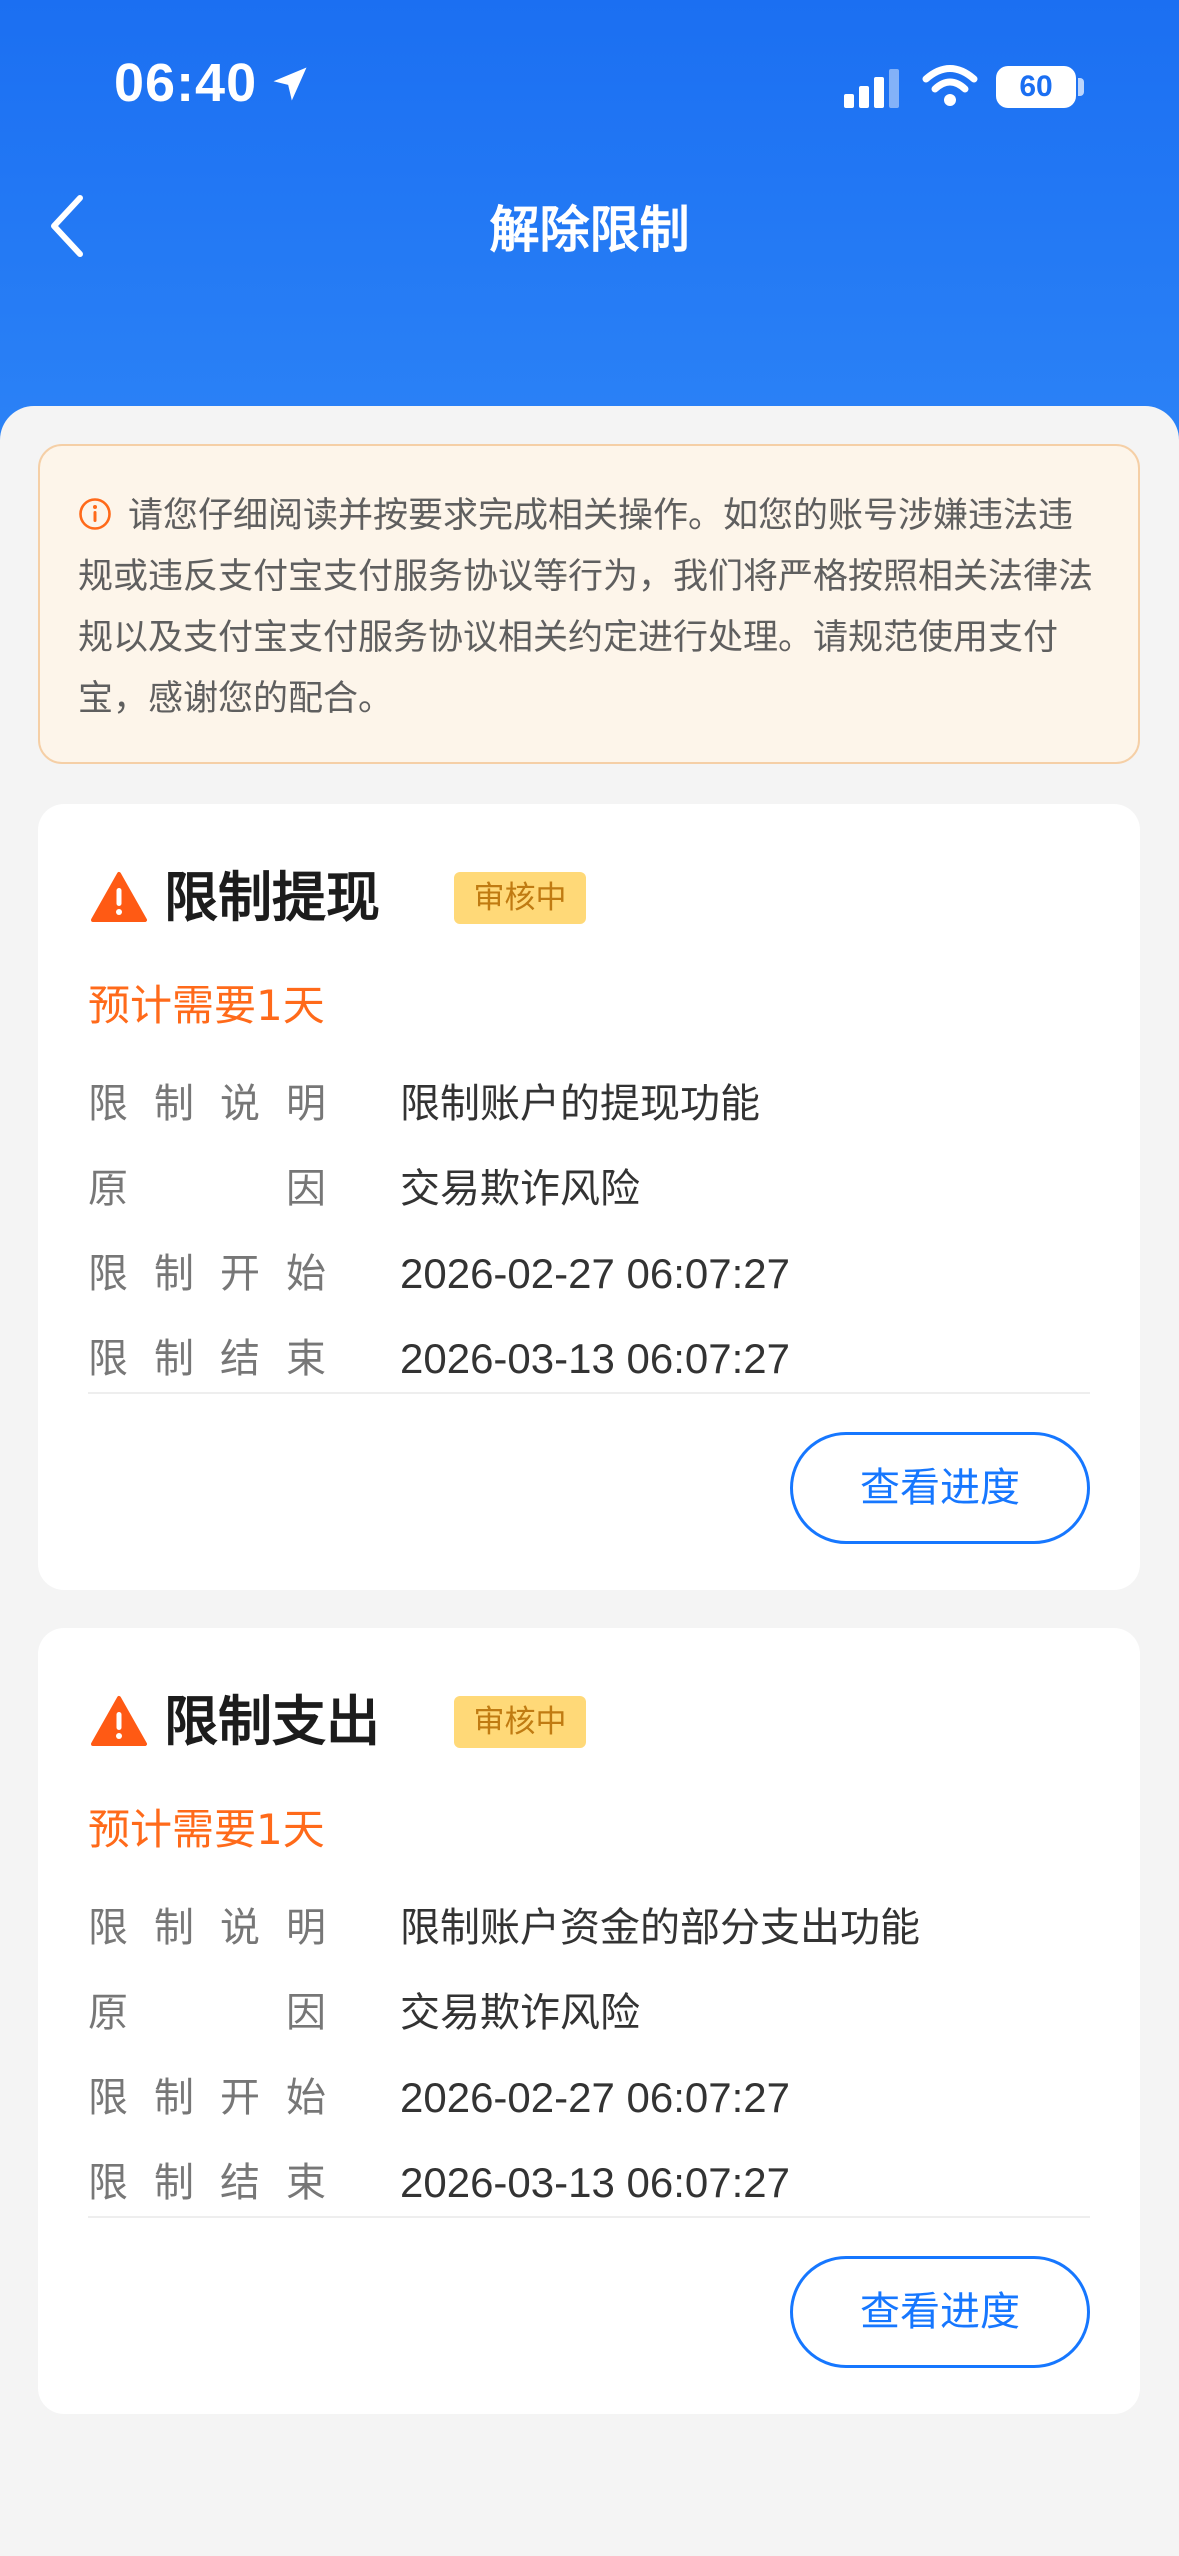  I want to click on detail-row-description: 限制说明 限制账户的提现功能, so click(588, 1104).